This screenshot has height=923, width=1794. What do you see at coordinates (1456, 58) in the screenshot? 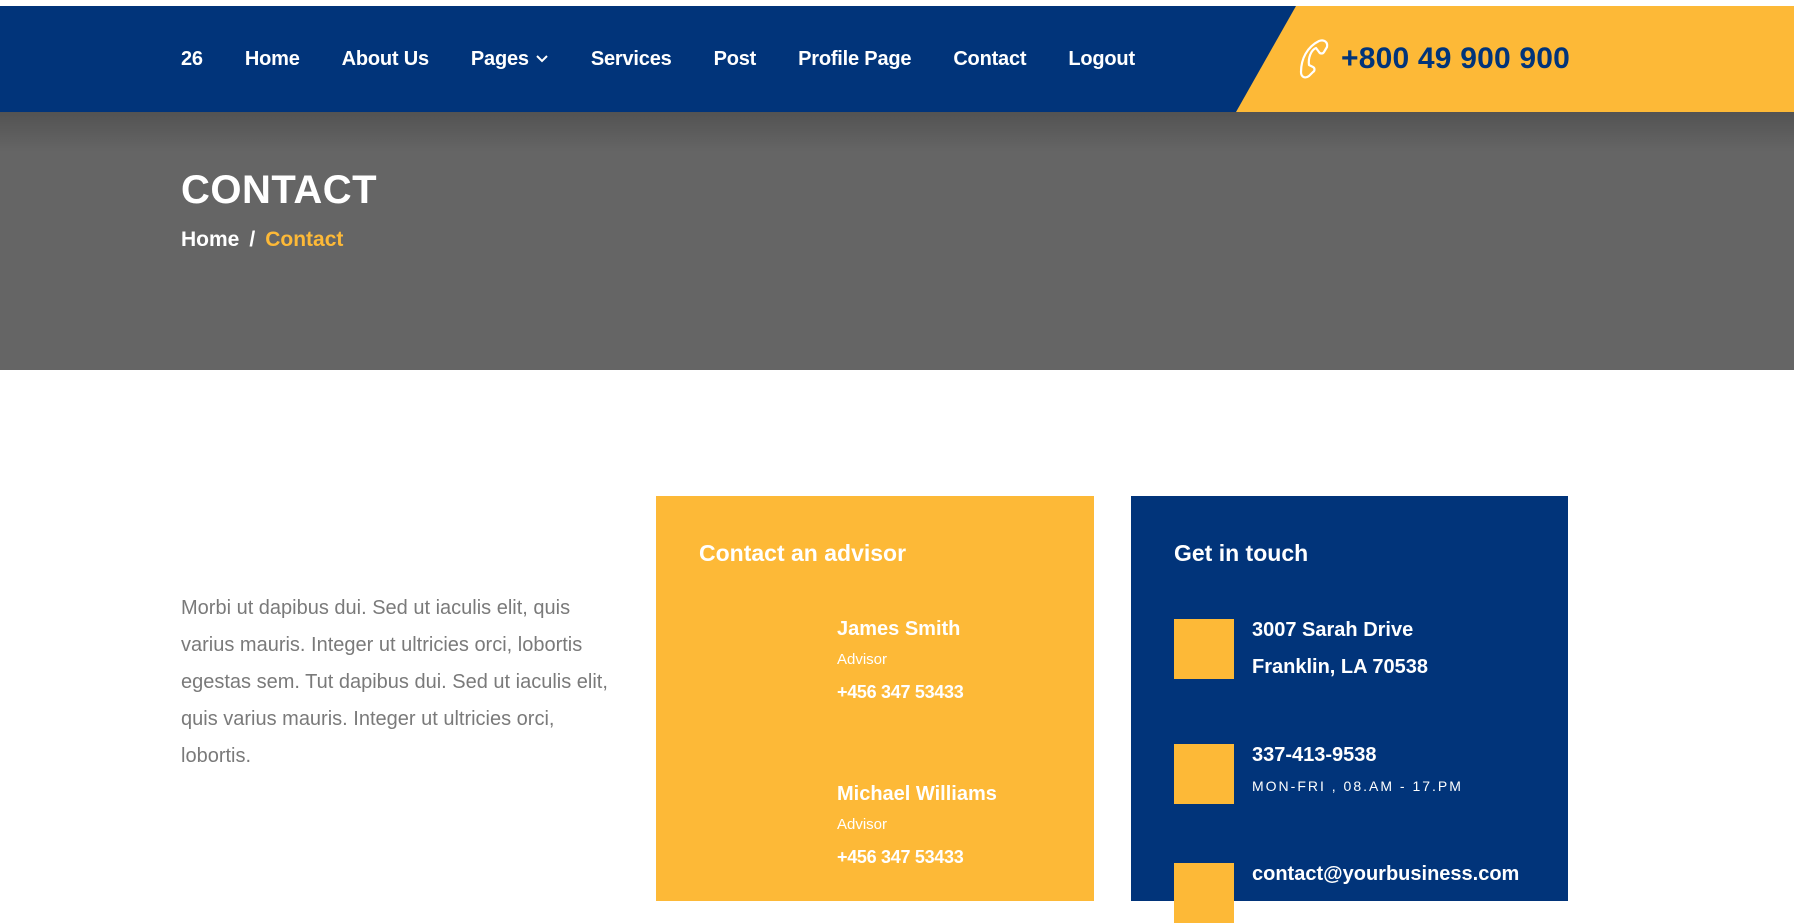
I see `header-phone-number: +800 49 900 900` at bounding box center [1456, 58].